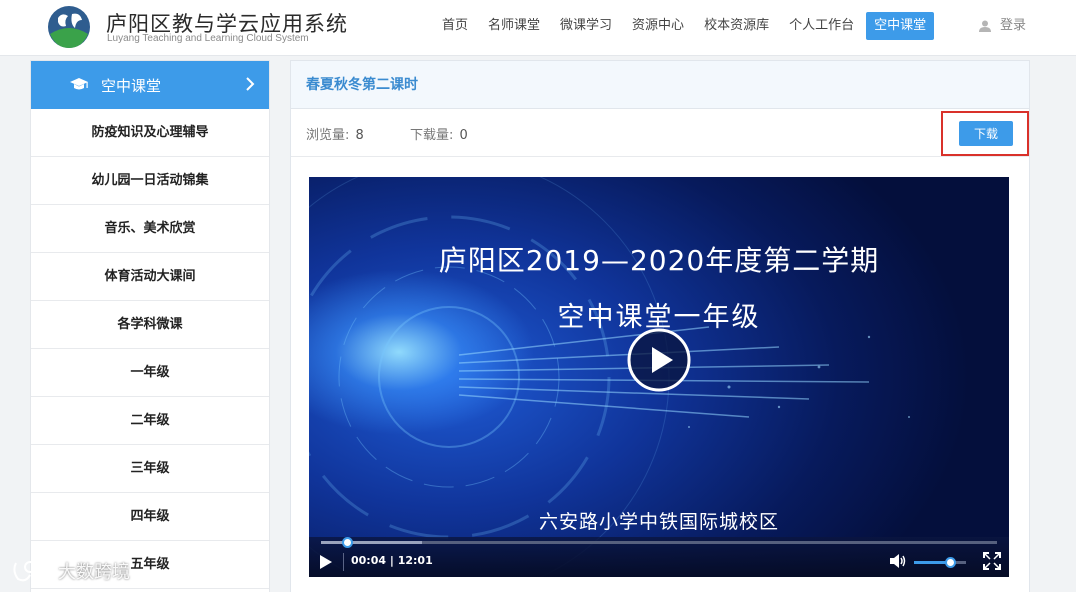 The height and width of the screenshot is (592, 1076). I want to click on downloads-stat: 下载量: 0, so click(439, 133).